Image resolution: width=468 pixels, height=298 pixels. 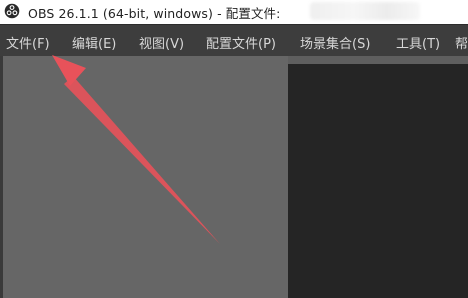 What do you see at coordinates (461, 42) in the screenshot?
I see `menu-help: 帮` at bounding box center [461, 42].